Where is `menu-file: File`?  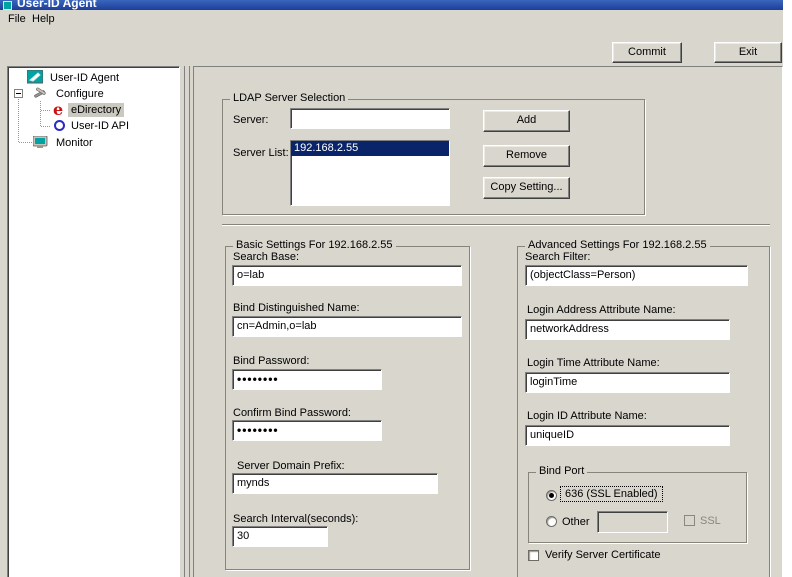
menu-file: File is located at coordinates (17, 19).